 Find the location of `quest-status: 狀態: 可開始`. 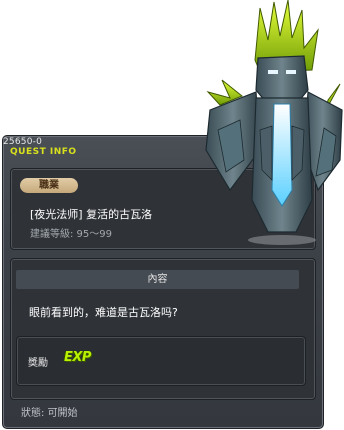

quest-status: 狀態: 可開始 is located at coordinates (49, 413).